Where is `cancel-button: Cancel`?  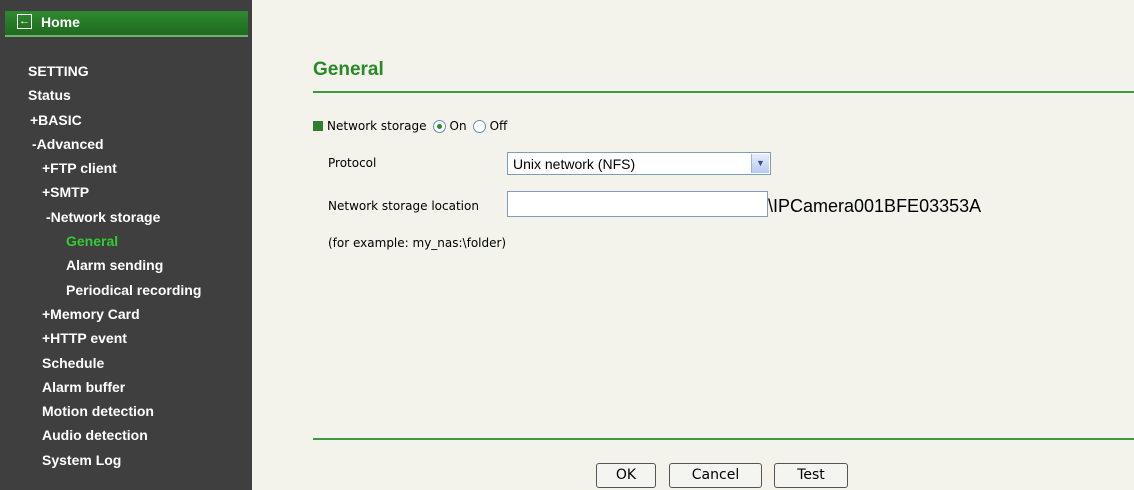 cancel-button: Cancel is located at coordinates (715, 475).